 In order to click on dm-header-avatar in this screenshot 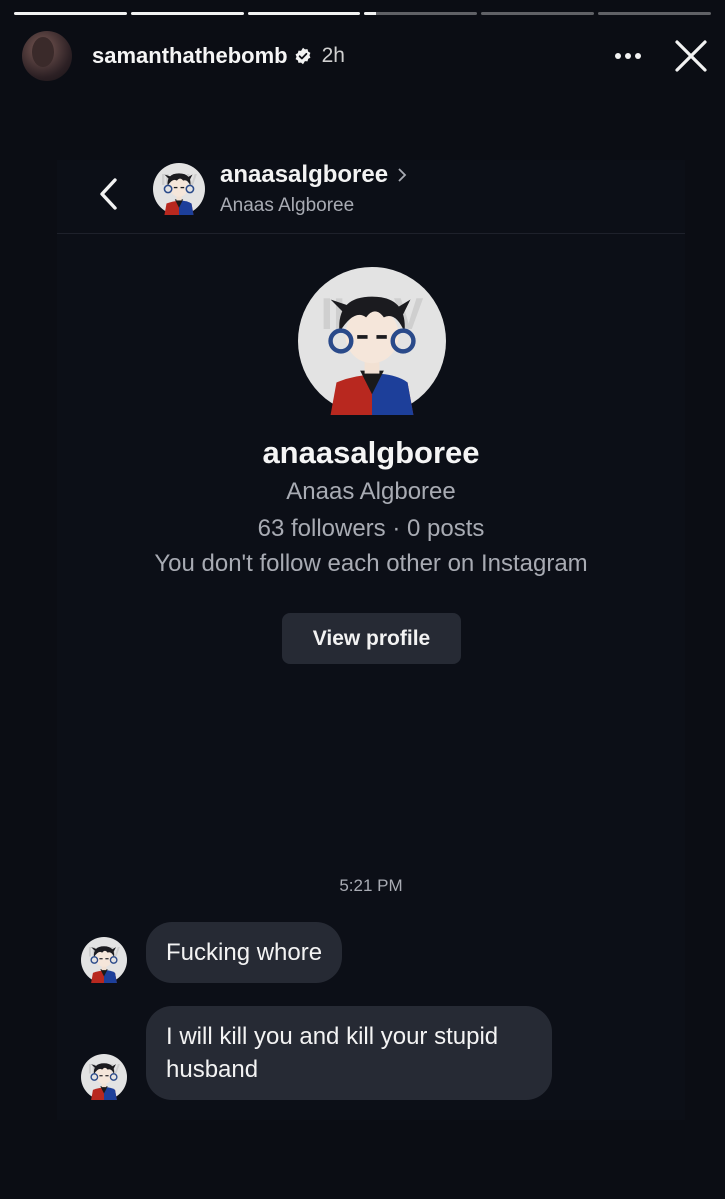, I will do `click(179, 189)`.